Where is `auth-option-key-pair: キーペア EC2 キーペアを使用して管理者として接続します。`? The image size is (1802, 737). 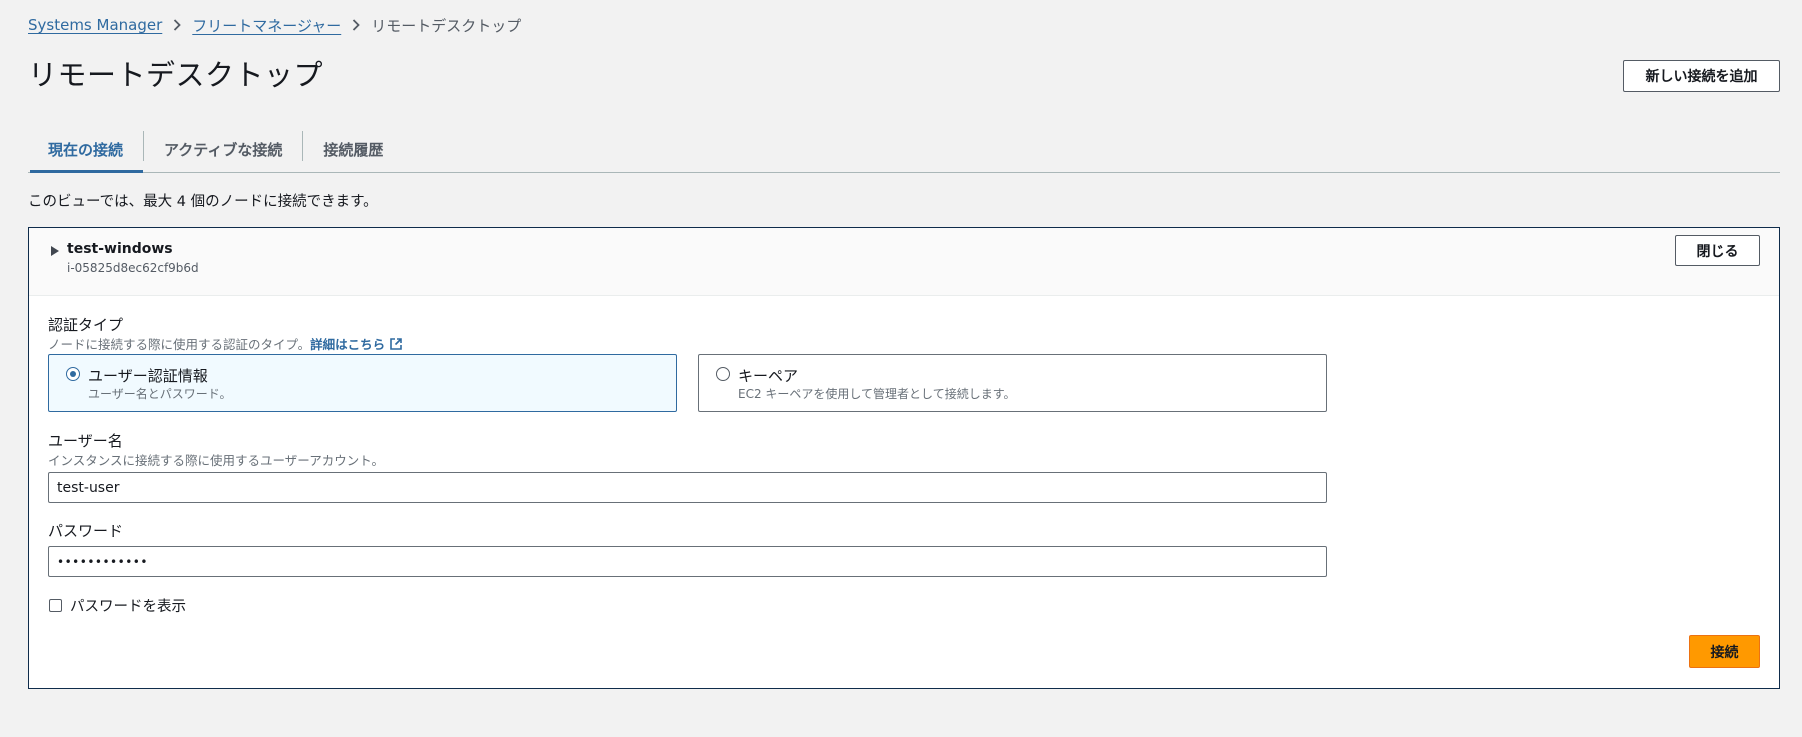 auth-option-key-pair: キーペア EC2 キーペアを使用して管理者として接続します。 is located at coordinates (1012, 383).